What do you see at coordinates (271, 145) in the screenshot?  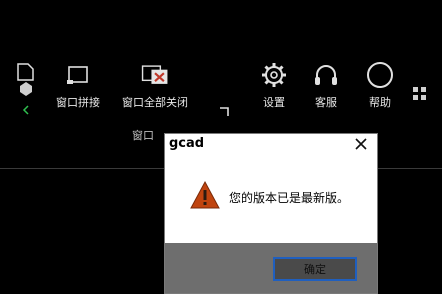 I see `dialog-title-bar: gcad` at bounding box center [271, 145].